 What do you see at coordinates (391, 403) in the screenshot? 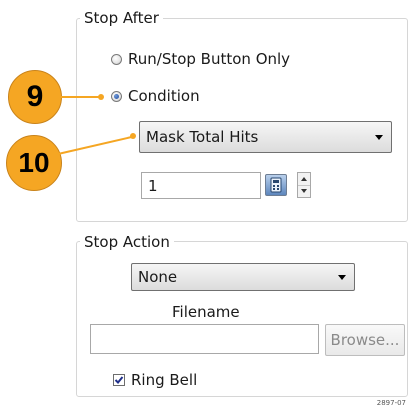
I see `figure-id: 2897-07` at bounding box center [391, 403].